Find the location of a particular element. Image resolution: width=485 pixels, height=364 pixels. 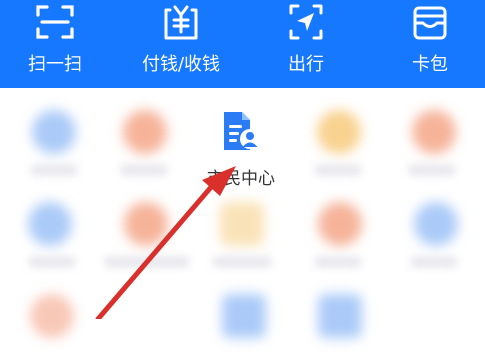

card-wallet-icon is located at coordinates (430, 23).